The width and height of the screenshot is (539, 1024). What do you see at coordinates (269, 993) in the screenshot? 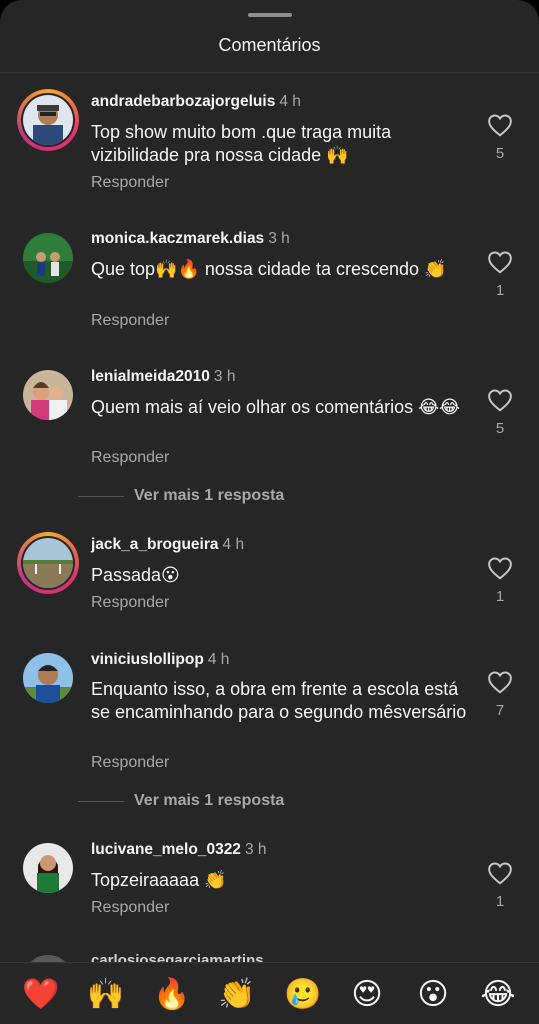
I see `emoji-reaction-bar: ❤️ 🙌 🔥 👏 🥲 😍 😮 😂` at bounding box center [269, 993].